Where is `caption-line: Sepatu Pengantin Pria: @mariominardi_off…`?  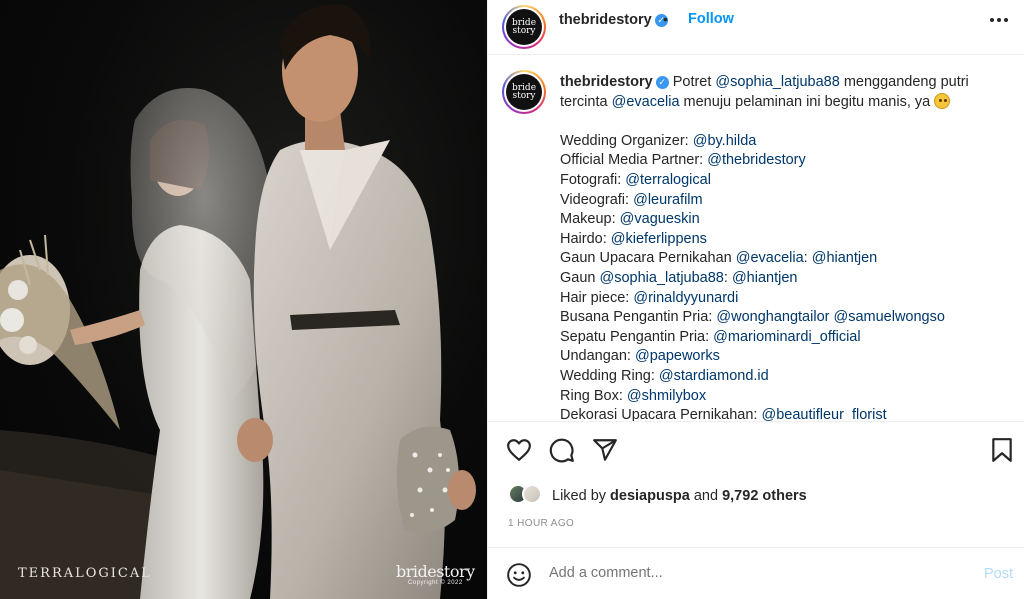
caption-line: Sepatu Pengantin Pria: @mariominardi_off… is located at coordinates (775, 338).